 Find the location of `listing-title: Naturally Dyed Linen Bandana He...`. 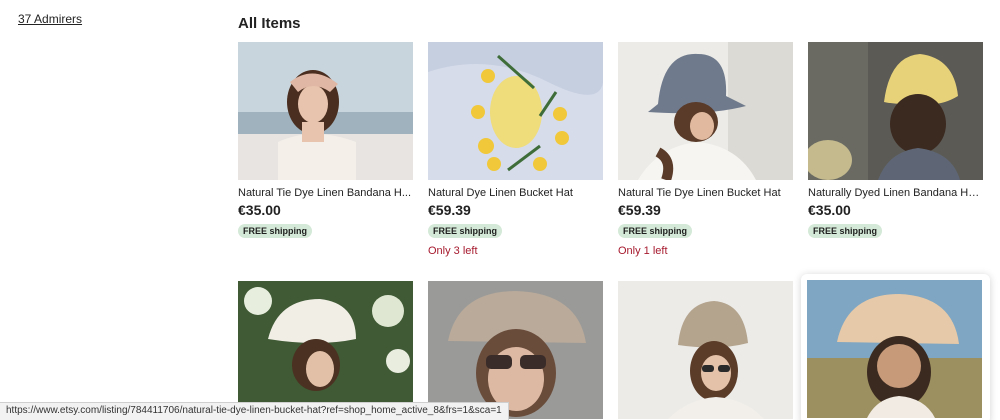

listing-title: Naturally Dyed Linen Bandana He... is located at coordinates (895, 193).